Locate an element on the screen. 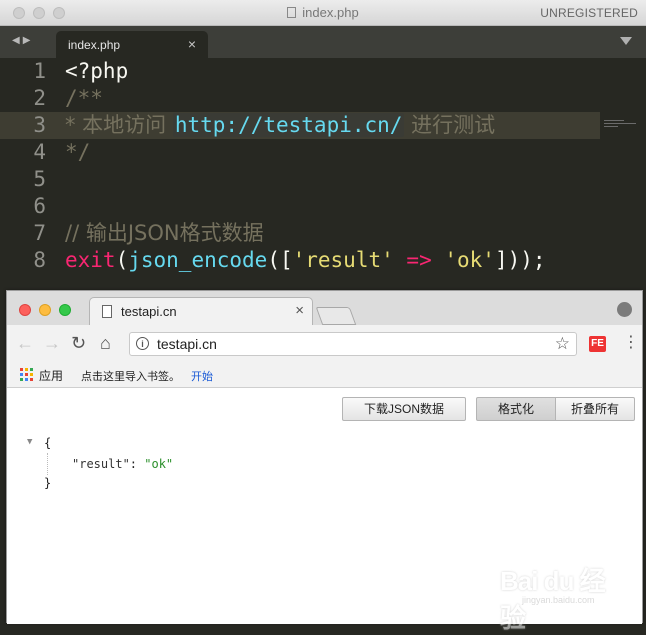 The image size is (646, 635). bookmark-star-icon: ☆ is located at coordinates (562, 344).